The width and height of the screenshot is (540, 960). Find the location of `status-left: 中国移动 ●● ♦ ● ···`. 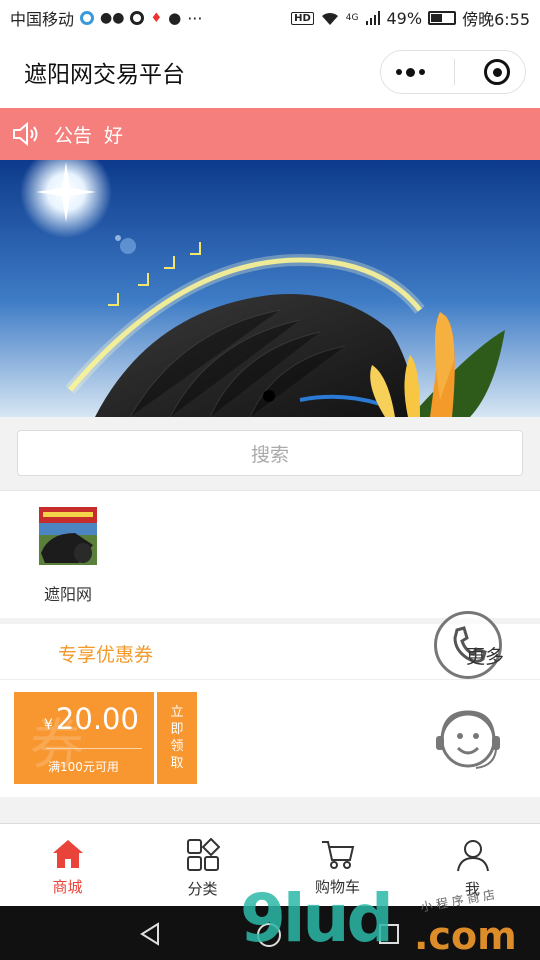

status-left: 中国移动 ●● ♦ ● ··· is located at coordinates (106, 18).